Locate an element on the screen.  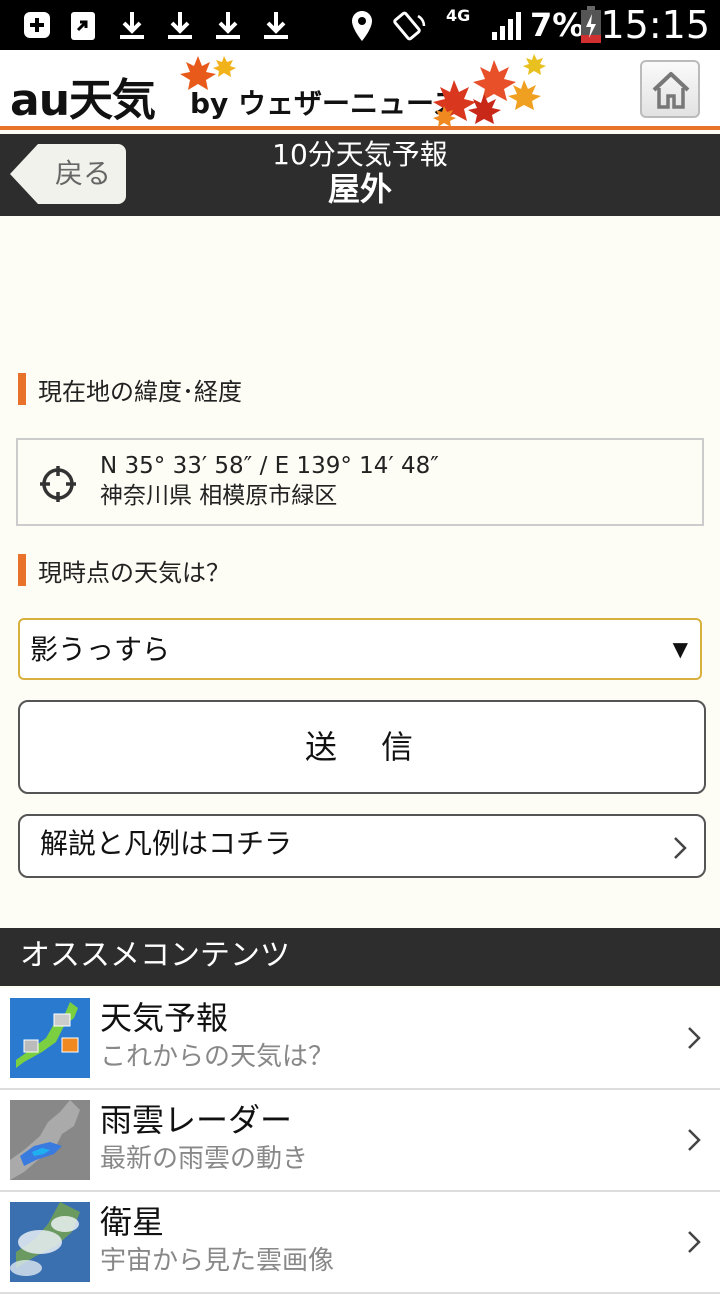
page-title: 10分天気予報 is located at coordinates (360, 154).